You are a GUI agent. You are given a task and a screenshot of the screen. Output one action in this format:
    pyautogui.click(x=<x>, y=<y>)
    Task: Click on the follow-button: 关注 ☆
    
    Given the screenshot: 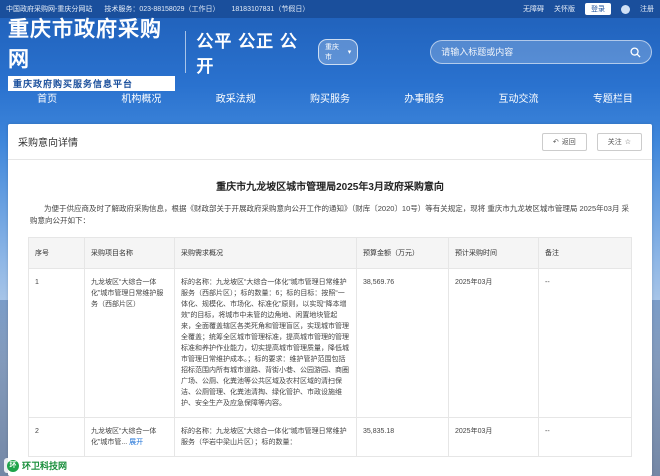 What is the action you would take?
    pyautogui.click(x=619, y=141)
    